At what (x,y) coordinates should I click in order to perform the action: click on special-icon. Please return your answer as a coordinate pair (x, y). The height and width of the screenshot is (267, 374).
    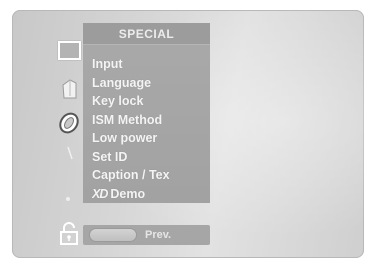
    Looking at the image, I should click on (69, 123).